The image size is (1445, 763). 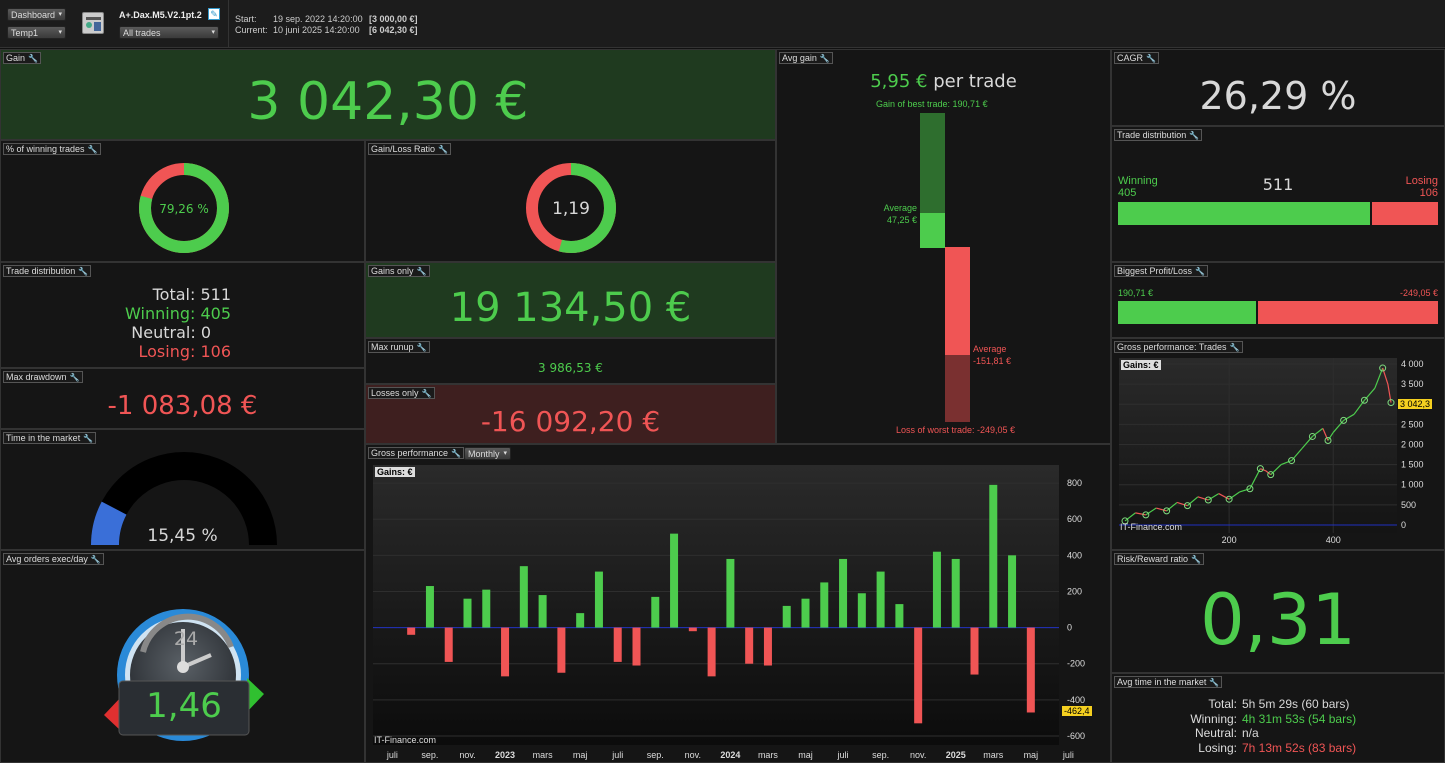 I want to click on gl-ratio-title: Gain/Loss Ratio 🔧, so click(x=410, y=149).